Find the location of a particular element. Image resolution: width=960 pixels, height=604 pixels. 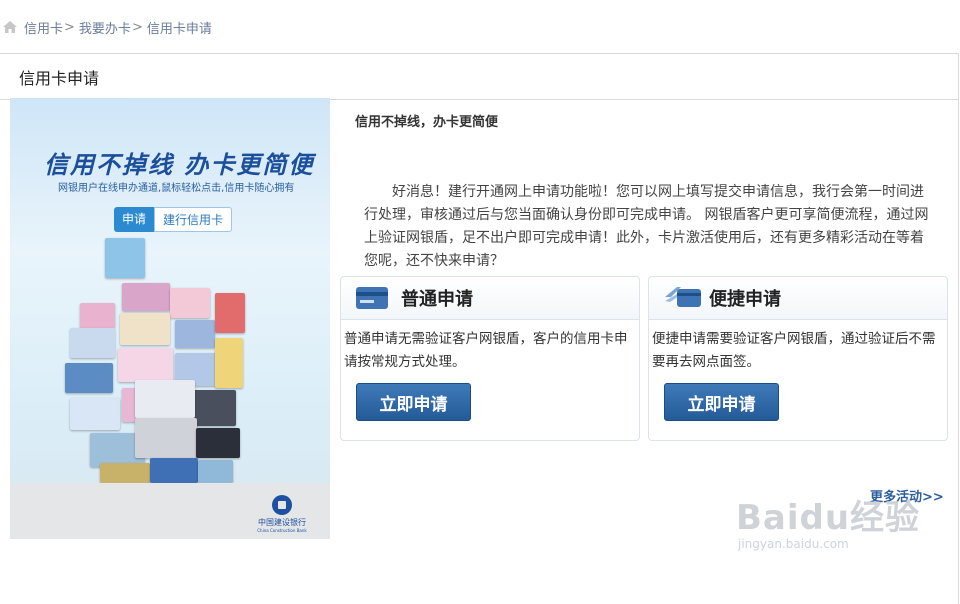

banner-tag: 申请 建行信用卡 is located at coordinates (173, 219).